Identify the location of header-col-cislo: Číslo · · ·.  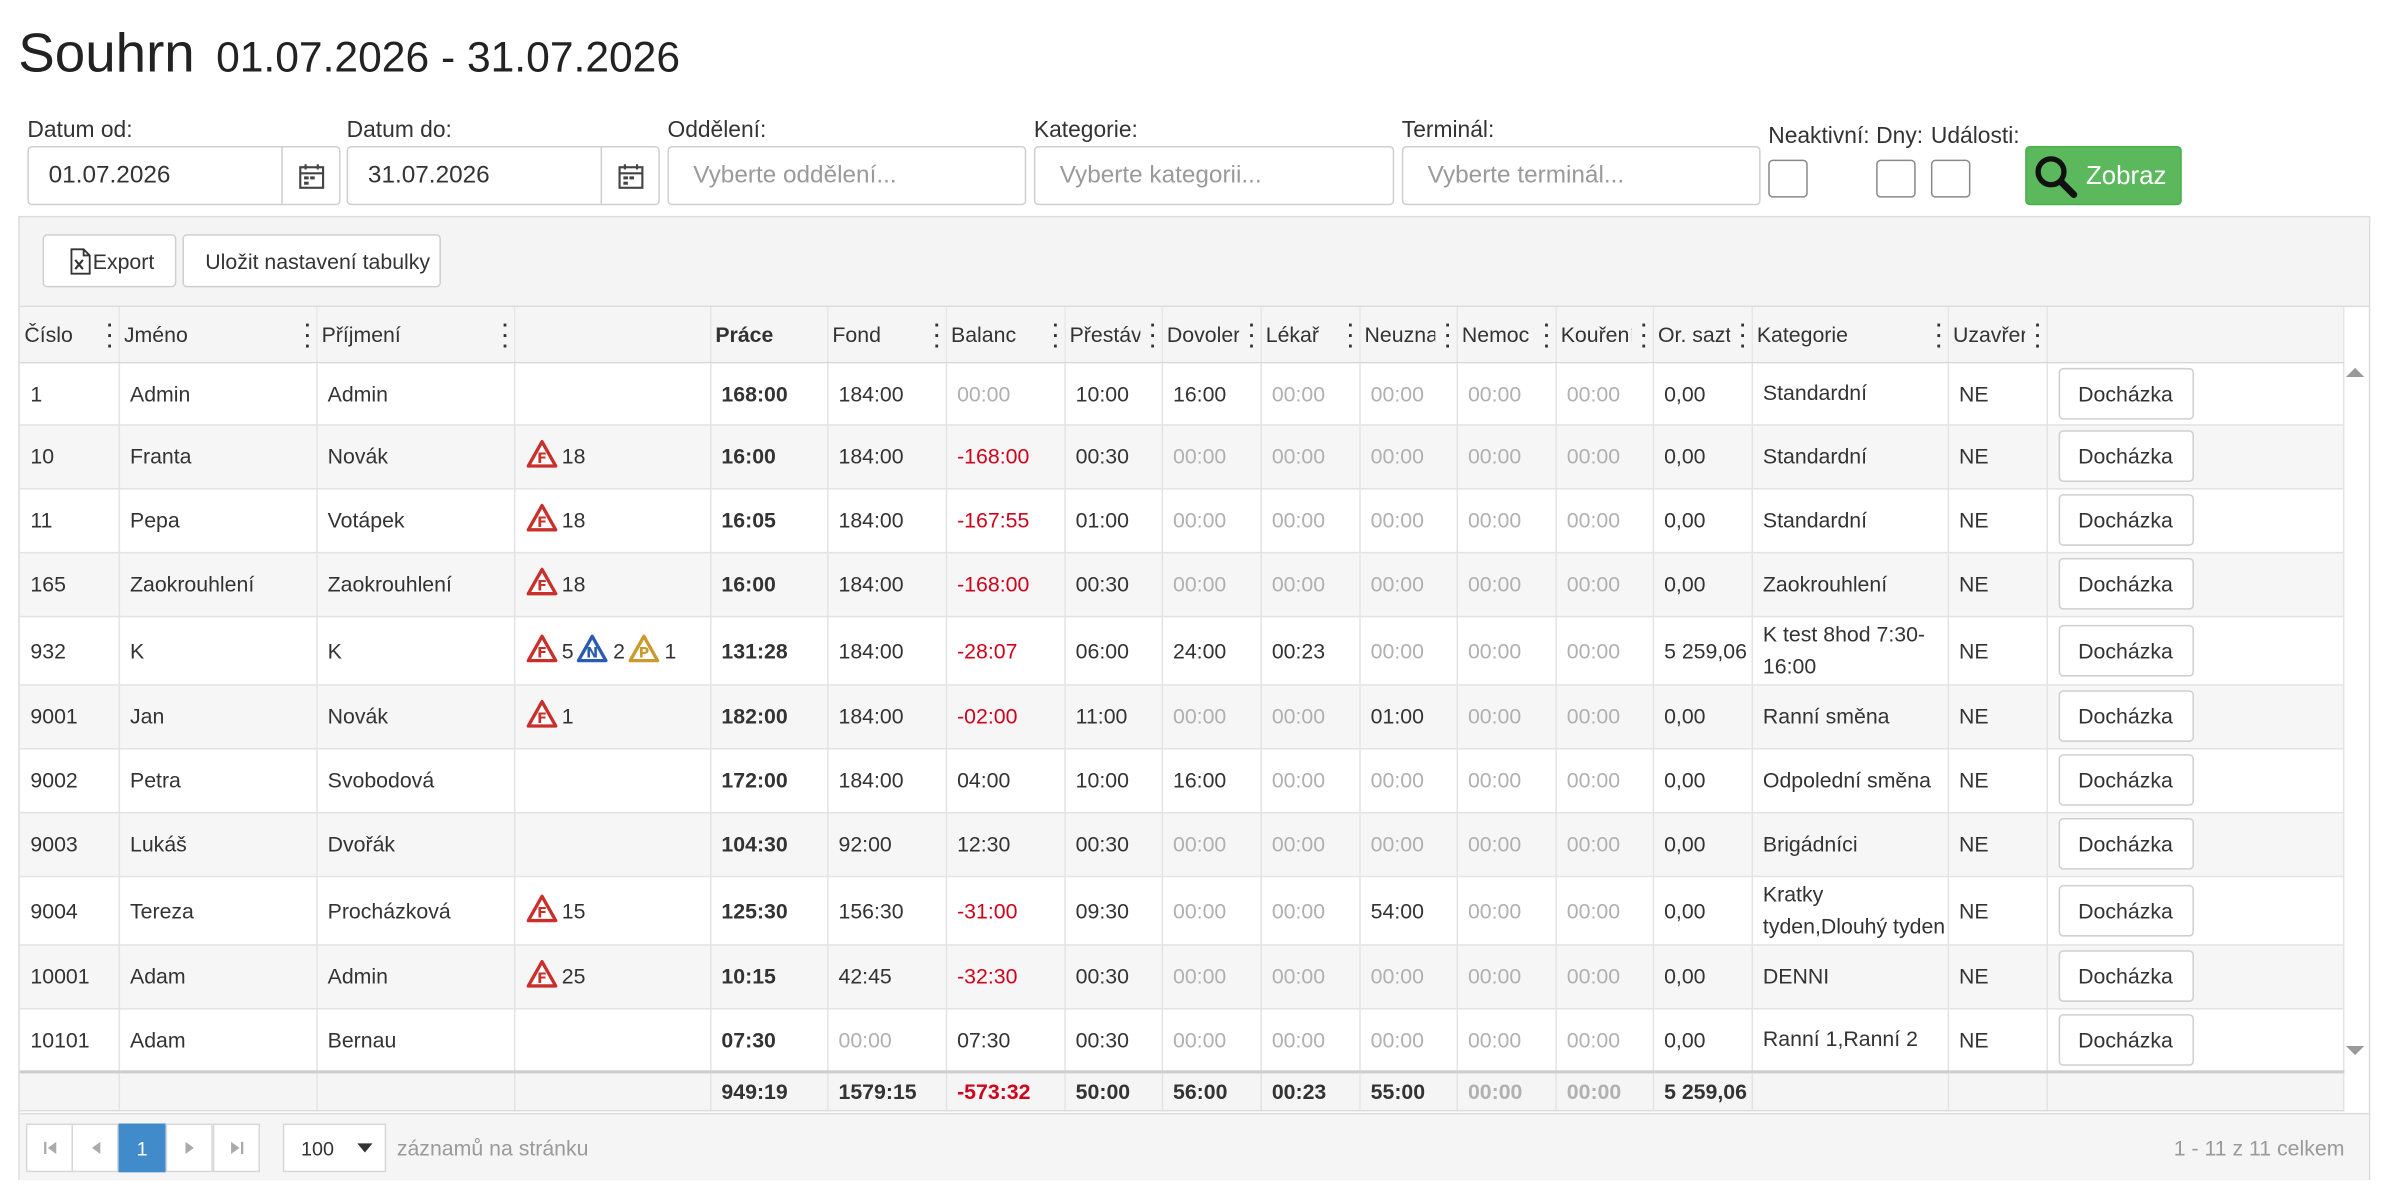
(69, 335).